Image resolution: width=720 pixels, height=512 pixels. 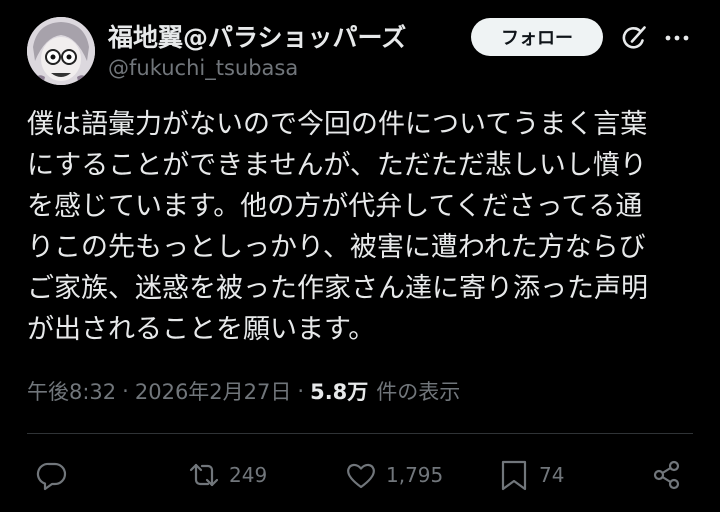 What do you see at coordinates (227, 475) in the screenshot?
I see `retweet-button: 249` at bounding box center [227, 475].